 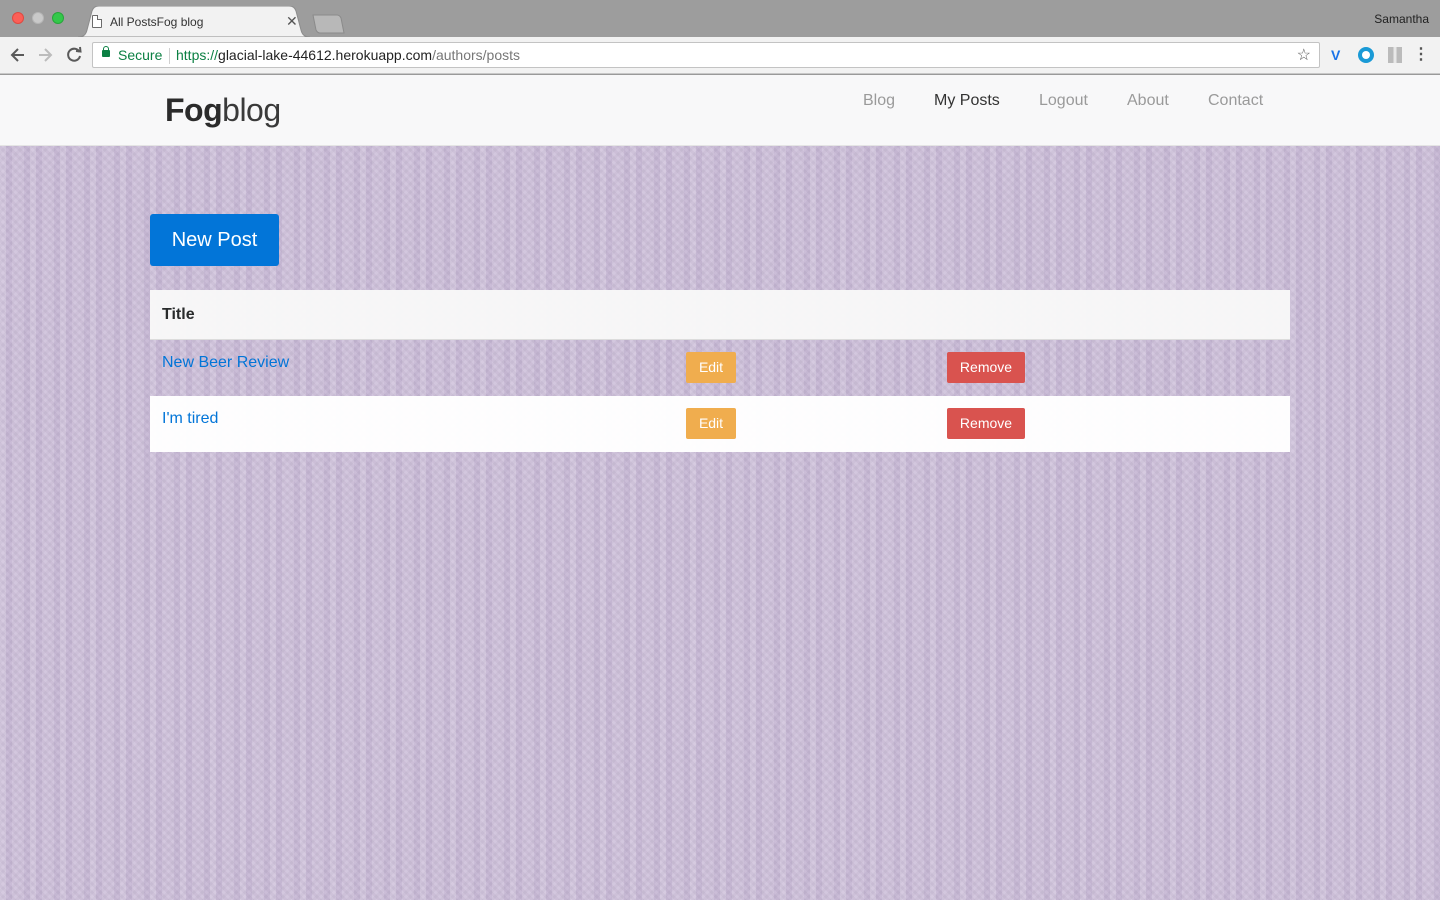 What do you see at coordinates (74, 55) in the screenshot?
I see `reload-icon` at bounding box center [74, 55].